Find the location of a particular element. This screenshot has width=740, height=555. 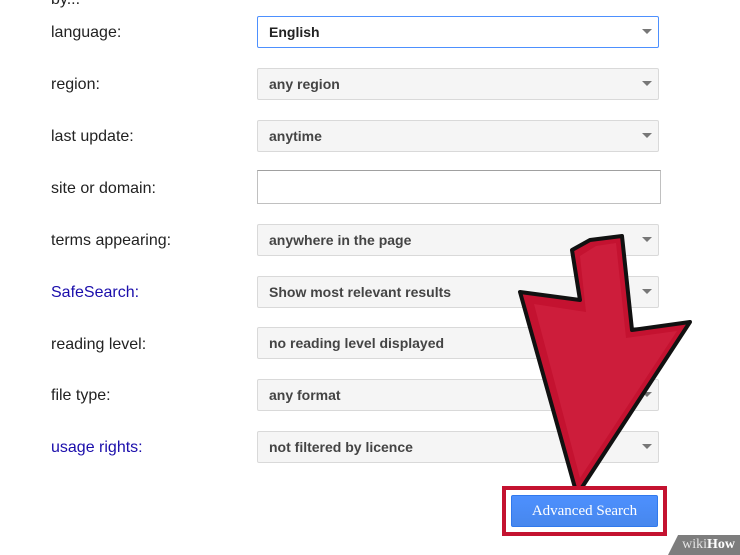

wikihow-watermark: wikiHow is located at coordinates (704, 545).